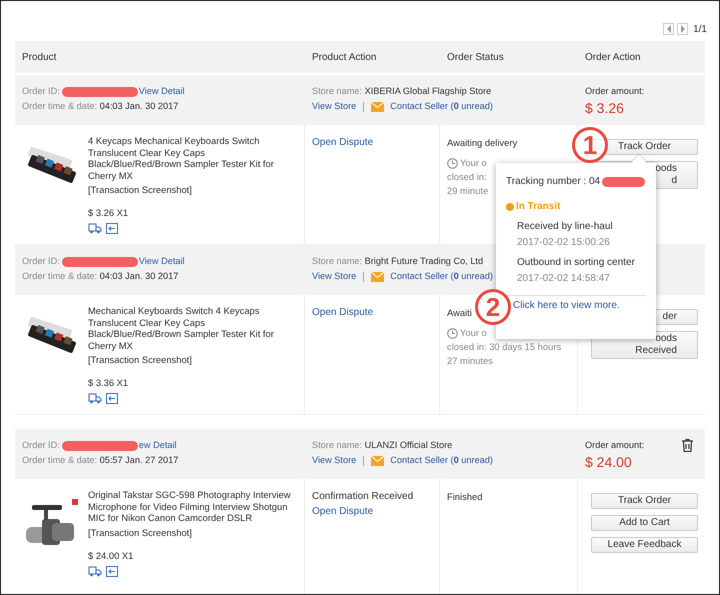 Image resolution: width=720 pixels, height=595 pixels. Describe the element at coordinates (687, 445) in the screenshot. I see `trash-icon` at that location.